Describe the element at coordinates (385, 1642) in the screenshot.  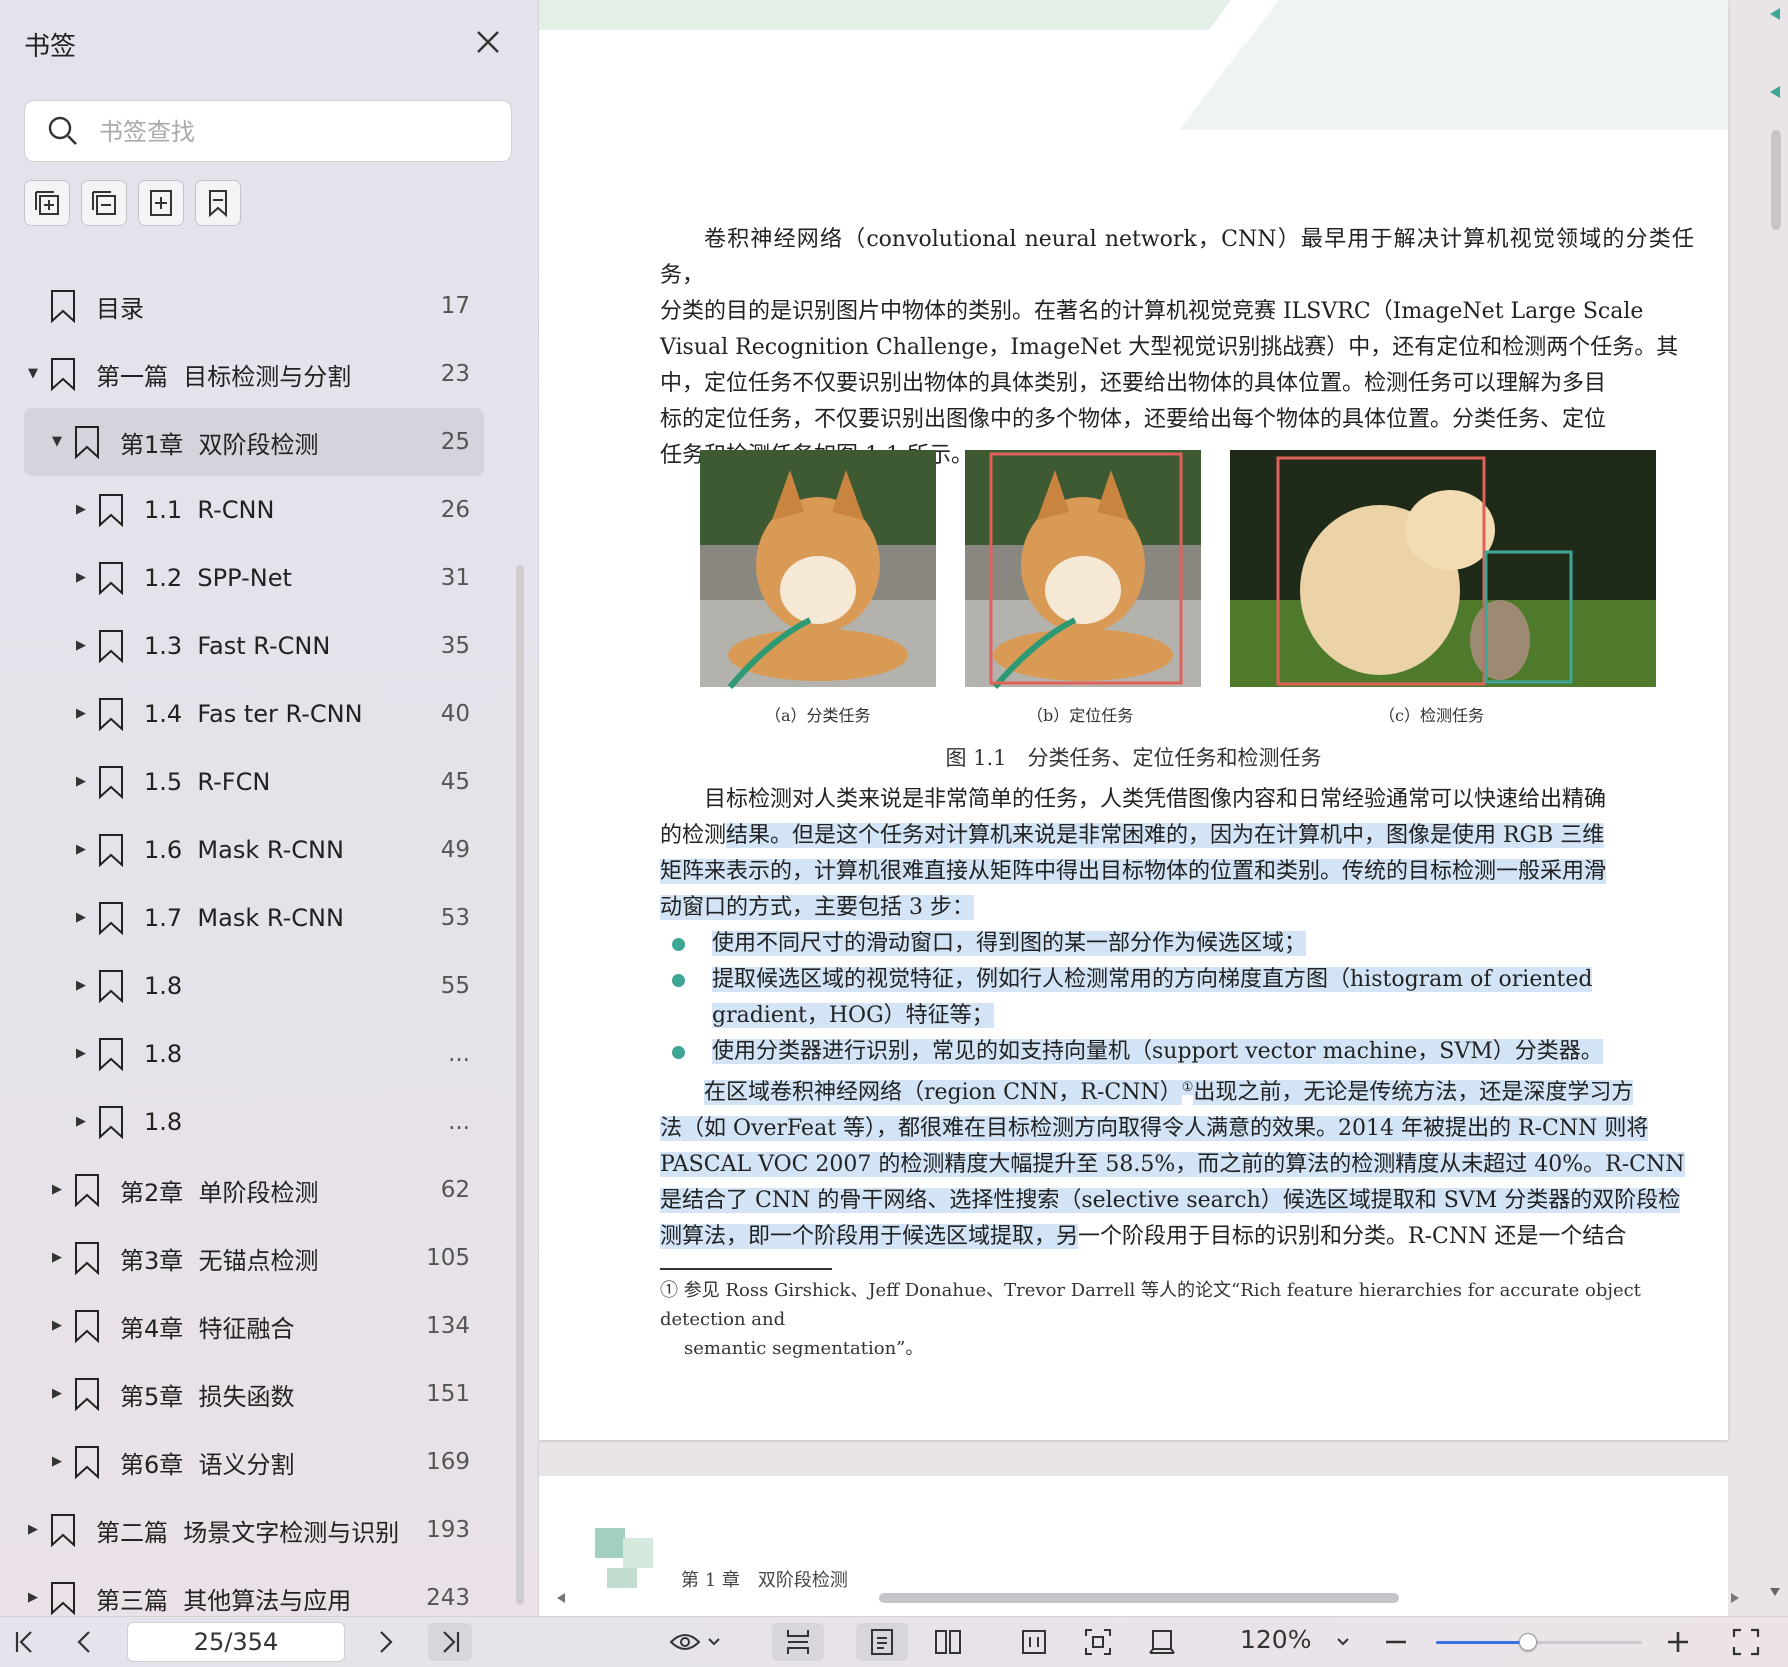
I see `next-page-button` at that location.